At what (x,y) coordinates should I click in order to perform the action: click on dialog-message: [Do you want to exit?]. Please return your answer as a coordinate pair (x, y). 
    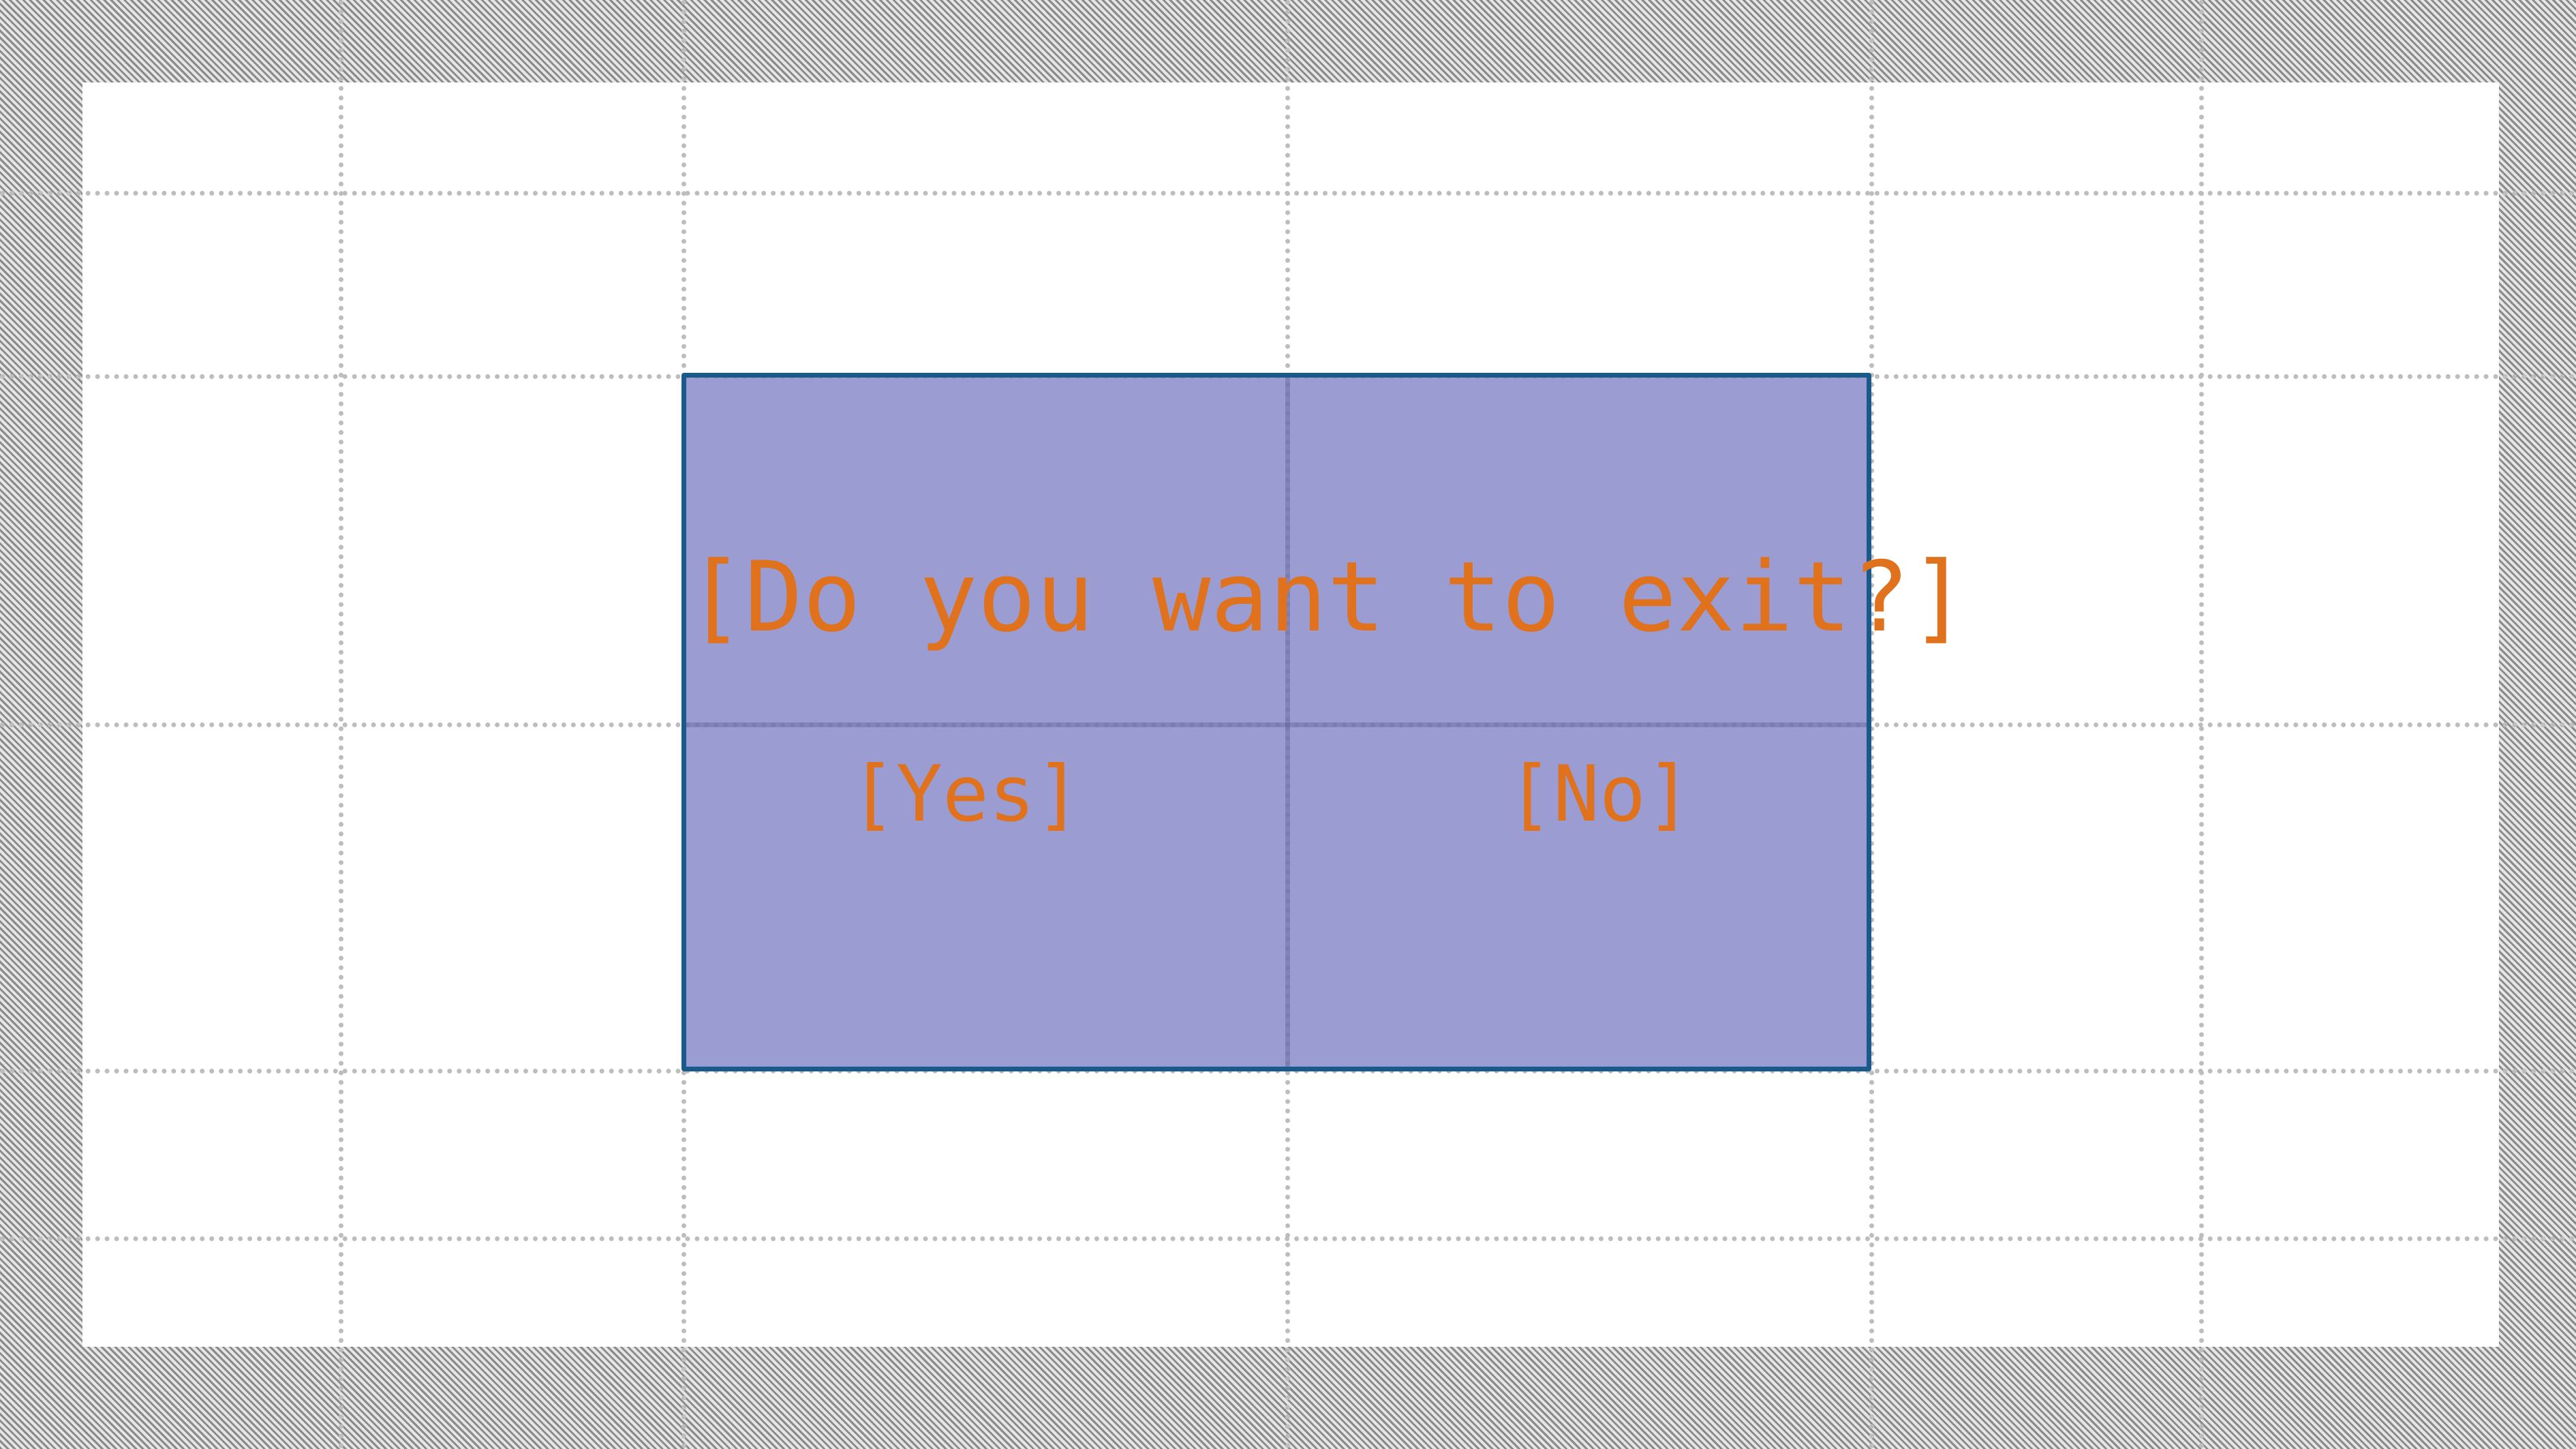
    Looking at the image, I should click on (1327, 597).